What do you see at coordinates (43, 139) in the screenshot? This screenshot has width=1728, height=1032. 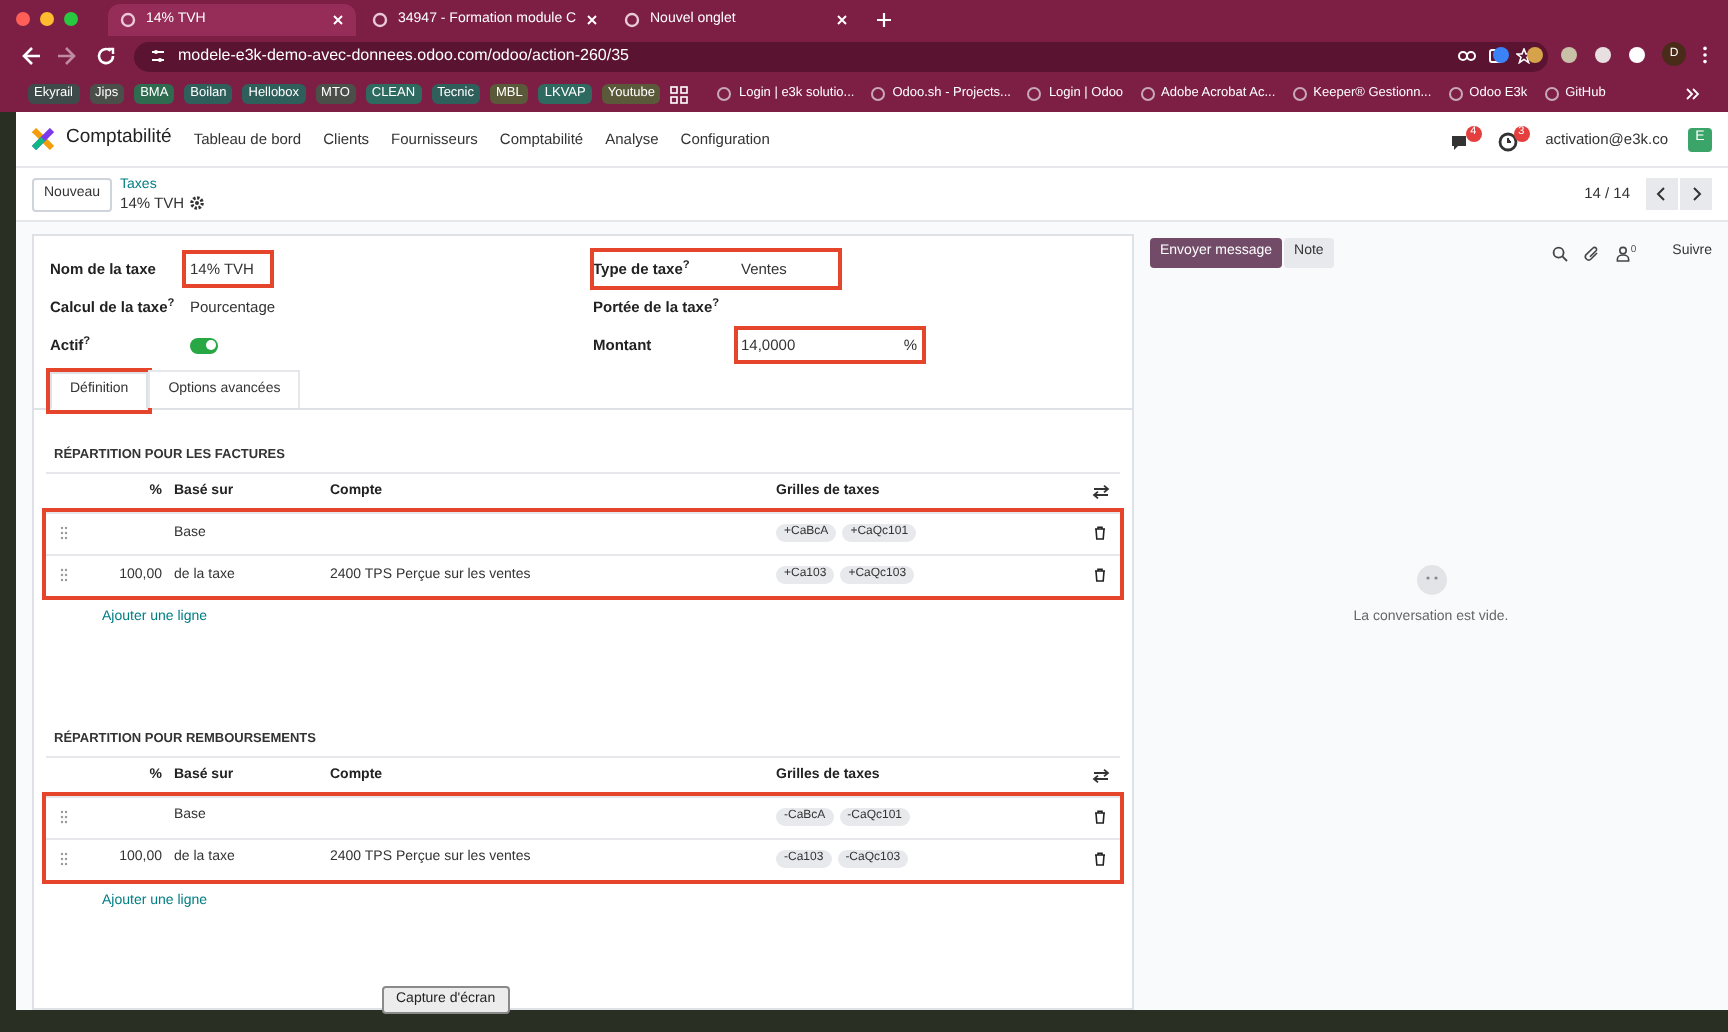 I see `app-logo-icon` at bounding box center [43, 139].